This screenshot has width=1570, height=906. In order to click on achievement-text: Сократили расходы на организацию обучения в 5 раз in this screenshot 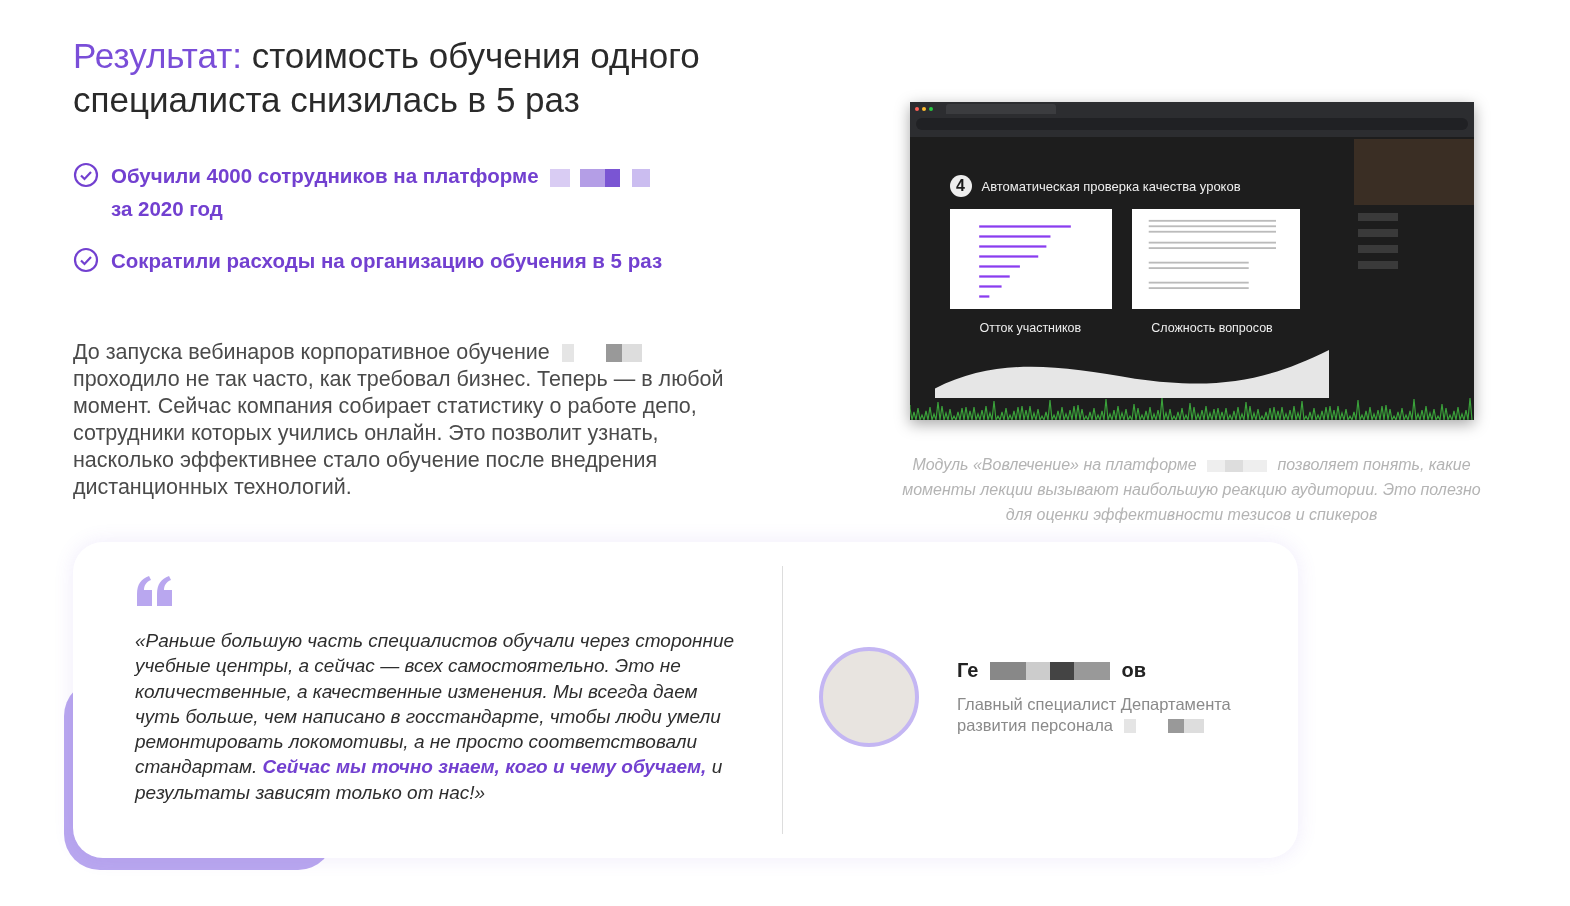, I will do `click(387, 261)`.